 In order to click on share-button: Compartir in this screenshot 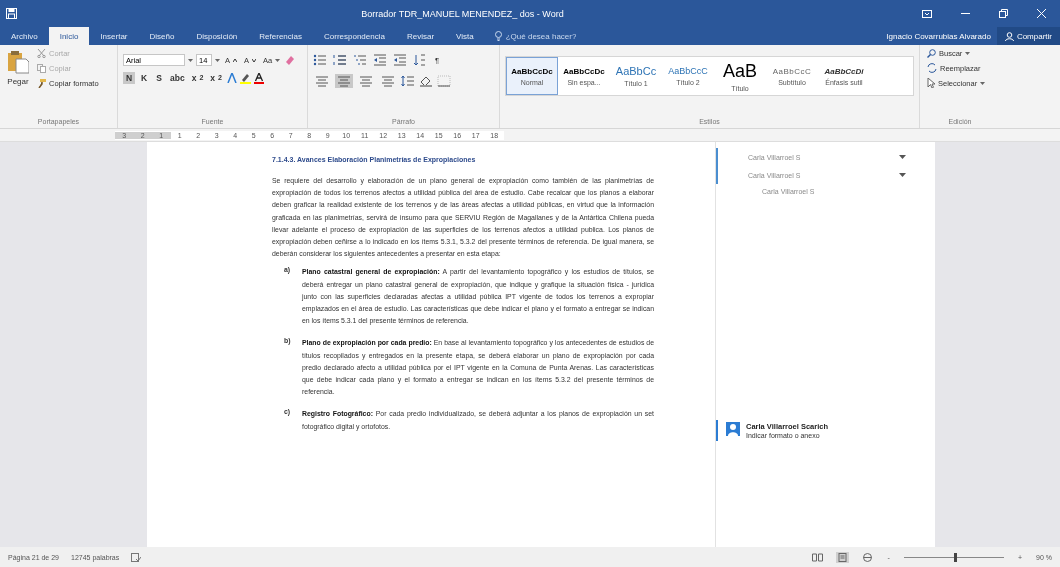, I will do `click(1028, 36)`.